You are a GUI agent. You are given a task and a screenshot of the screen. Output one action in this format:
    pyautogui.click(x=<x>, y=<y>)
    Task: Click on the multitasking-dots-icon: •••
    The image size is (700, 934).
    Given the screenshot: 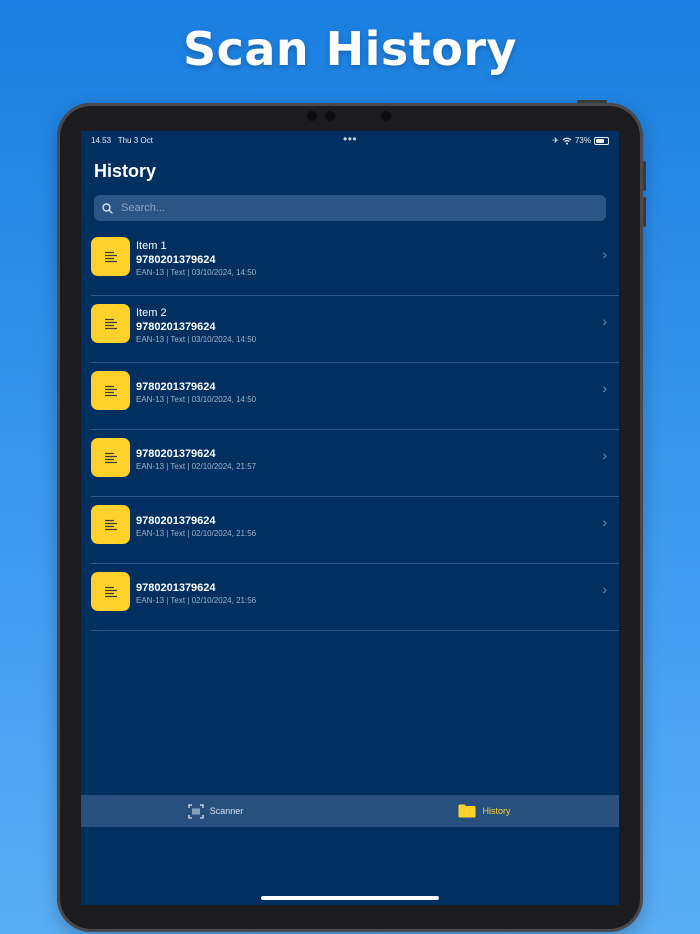 What is the action you would take?
    pyautogui.click(x=350, y=139)
    